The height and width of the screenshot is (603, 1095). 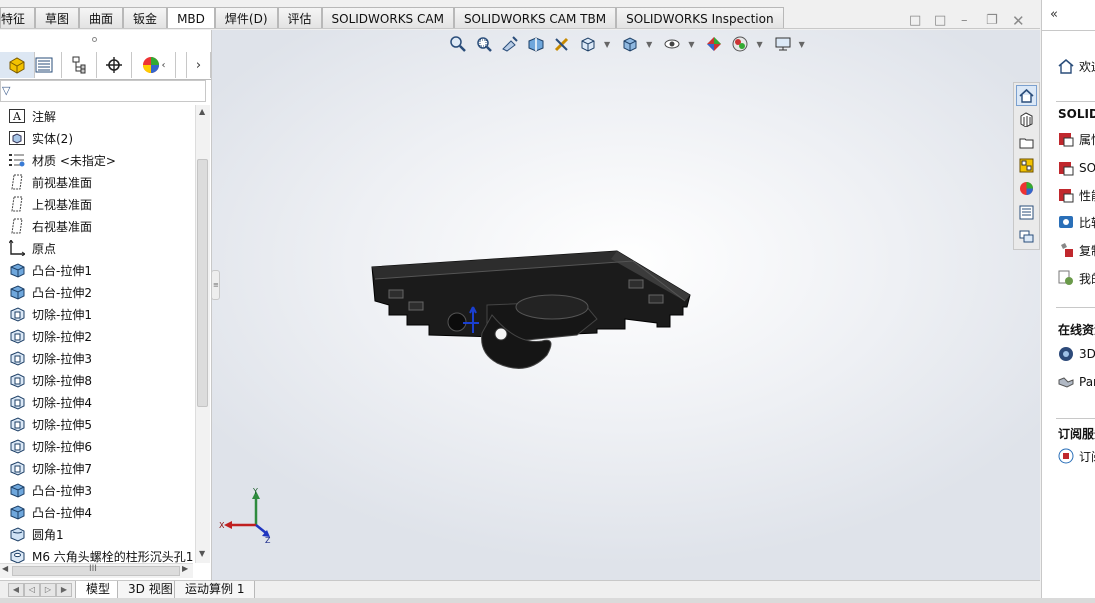 I want to click on tree-node-boss-extrude-4: 凸台-拉伸4, so click(x=50, y=512).